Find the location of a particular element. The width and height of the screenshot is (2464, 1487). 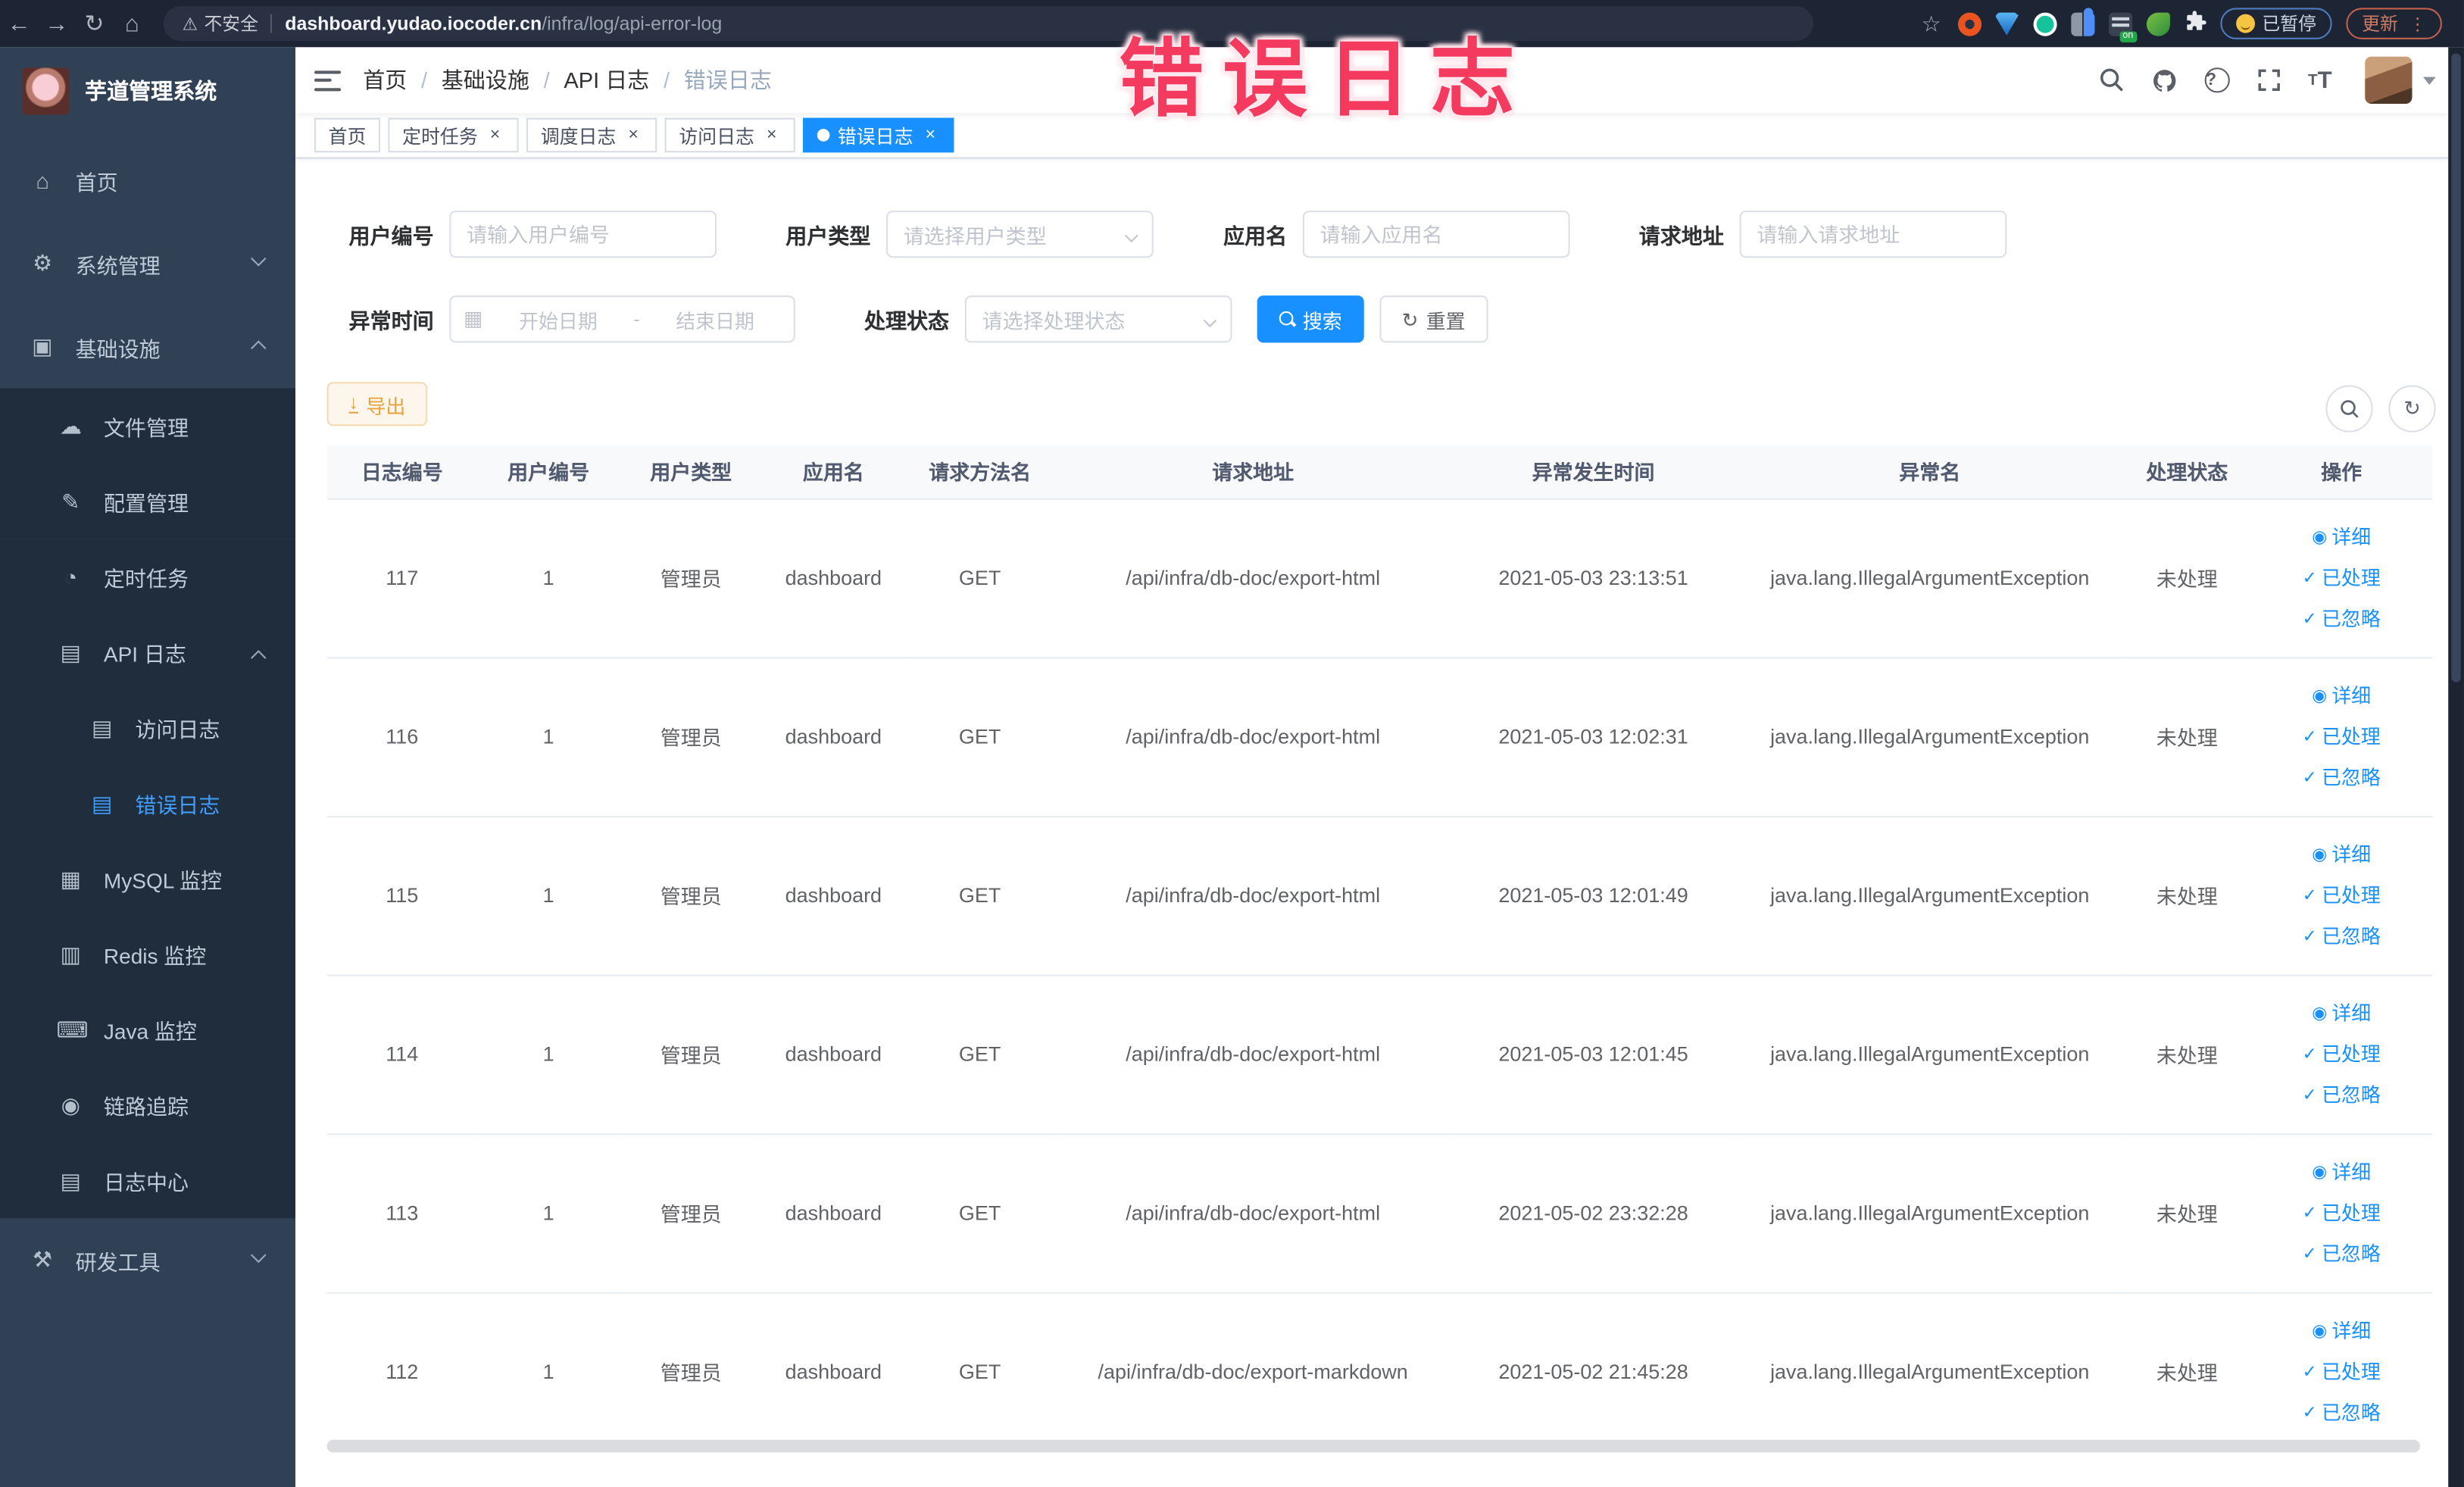

cloud-upload-icon: ☁ is located at coordinates (70, 425).